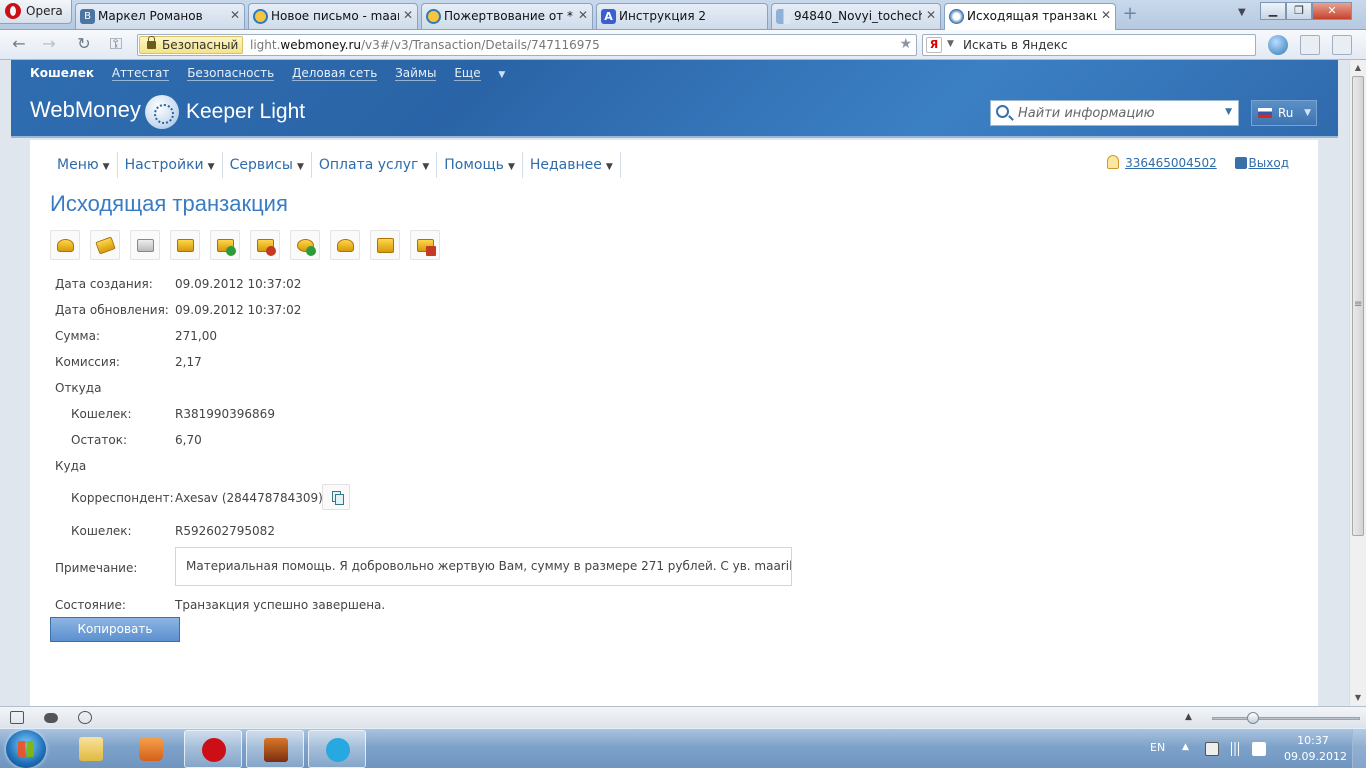 Image resolution: width=1366 pixels, height=768 pixels. I want to click on menu-recent: Недавнее ▼, so click(572, 165).